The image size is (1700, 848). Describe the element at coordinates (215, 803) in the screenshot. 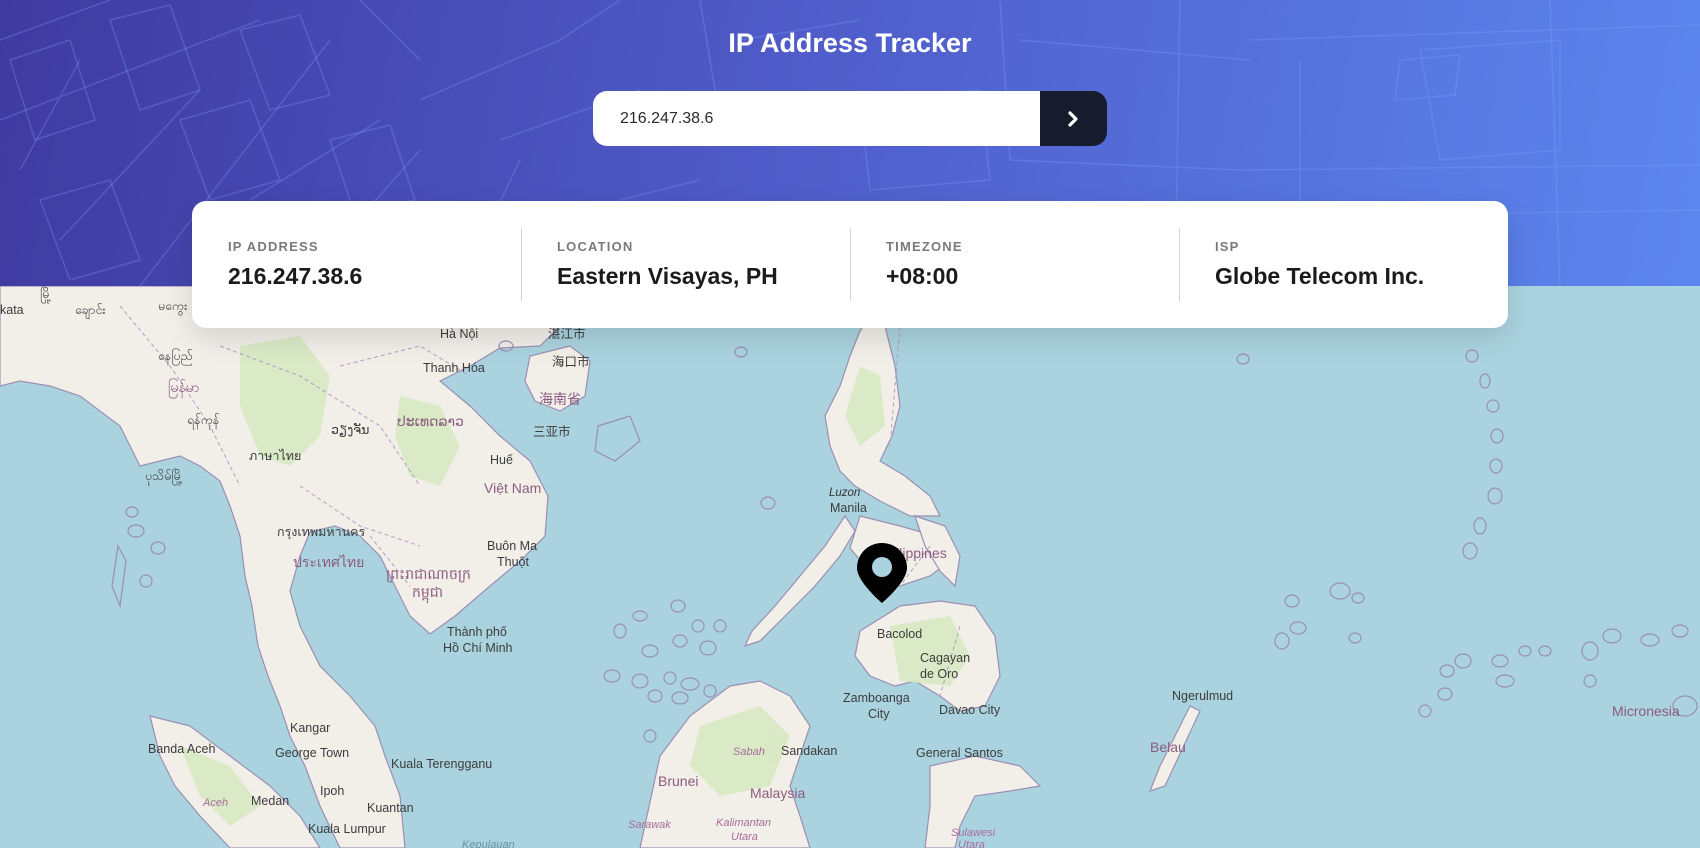

I see `map-label-aceh: Aceh` at that location.